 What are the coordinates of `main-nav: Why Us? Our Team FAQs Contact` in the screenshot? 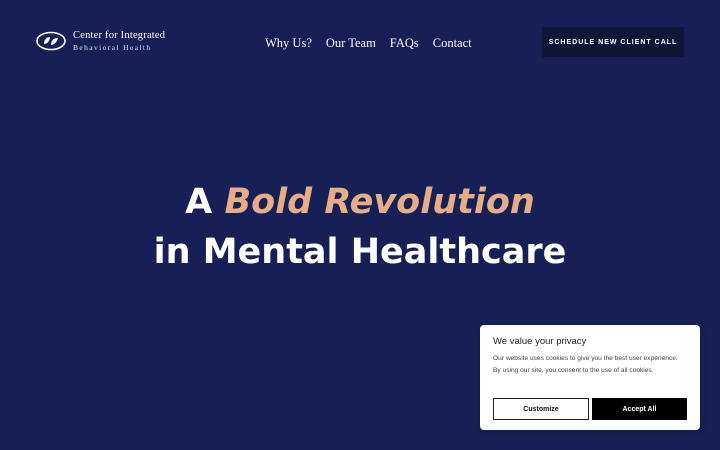 It's located at (368, 43).